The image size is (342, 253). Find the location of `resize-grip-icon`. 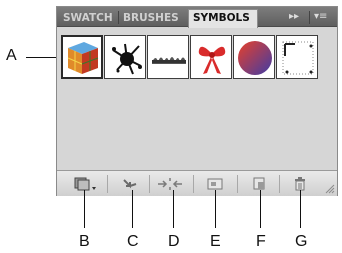

resize-grip-icon is located at coordinates (330, 189).